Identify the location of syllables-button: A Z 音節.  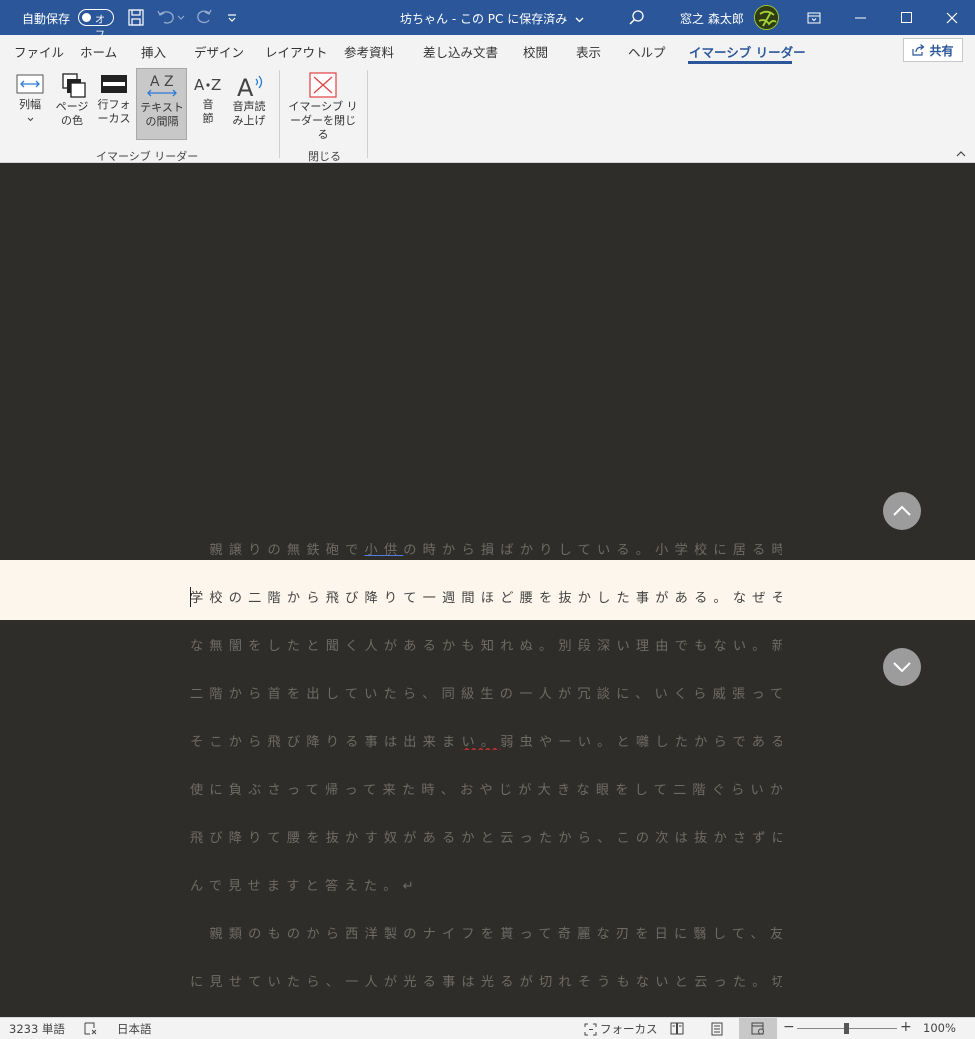
(208, 104).